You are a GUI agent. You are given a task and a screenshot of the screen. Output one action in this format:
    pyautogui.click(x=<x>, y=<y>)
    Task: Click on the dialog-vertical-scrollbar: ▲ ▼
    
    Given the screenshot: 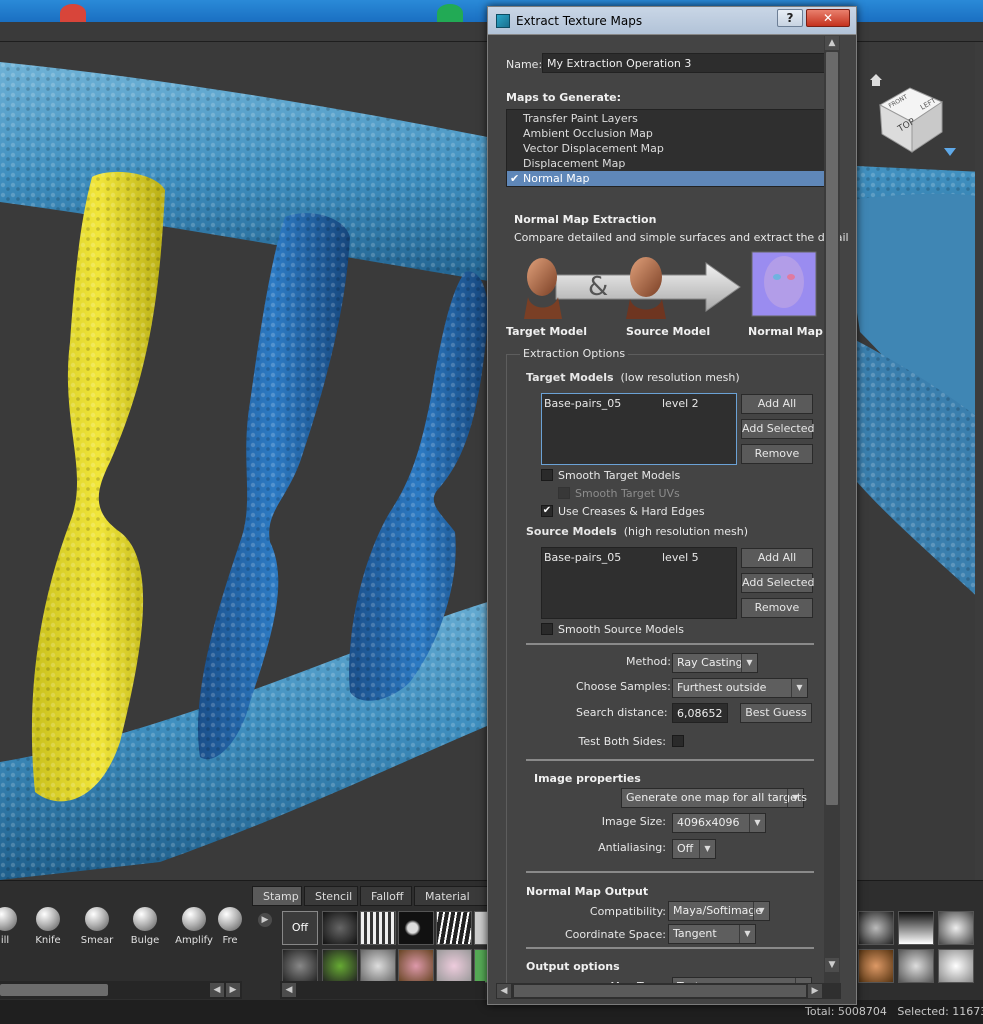 What is the action you would take?
    pyautogui.click(x=832, y=513)
    